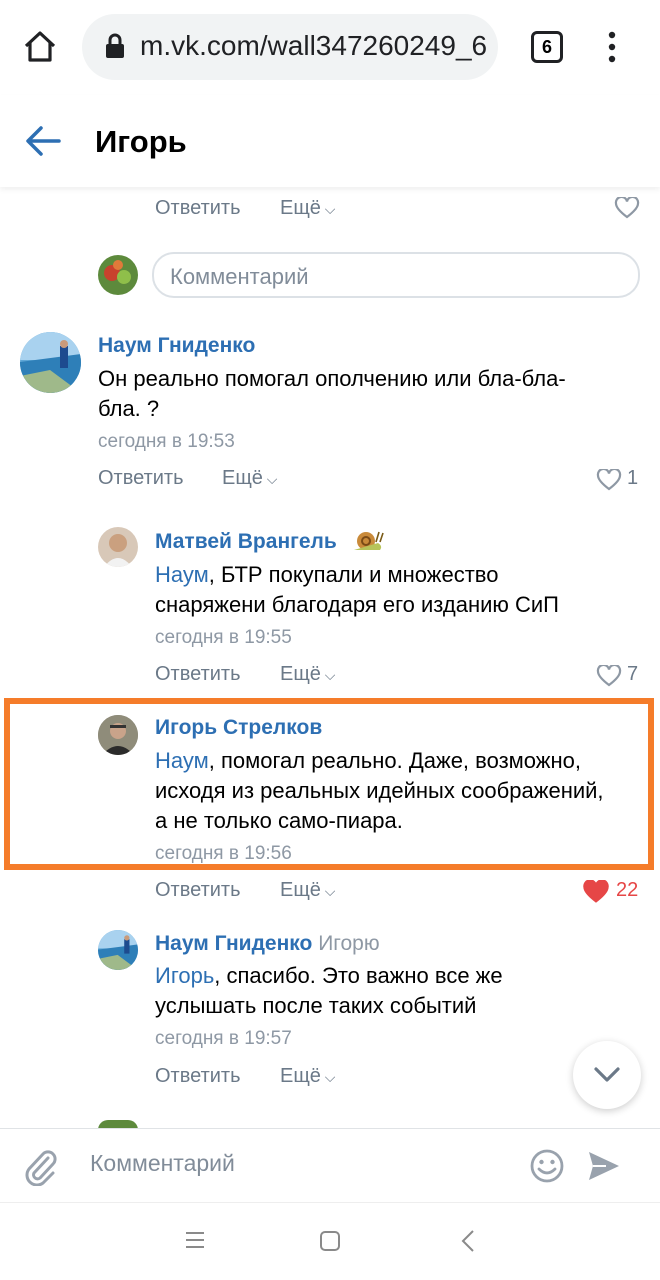 The height and width of the screenshot is (1280, 660). I want to click on send-icon, so click(604, 1166).